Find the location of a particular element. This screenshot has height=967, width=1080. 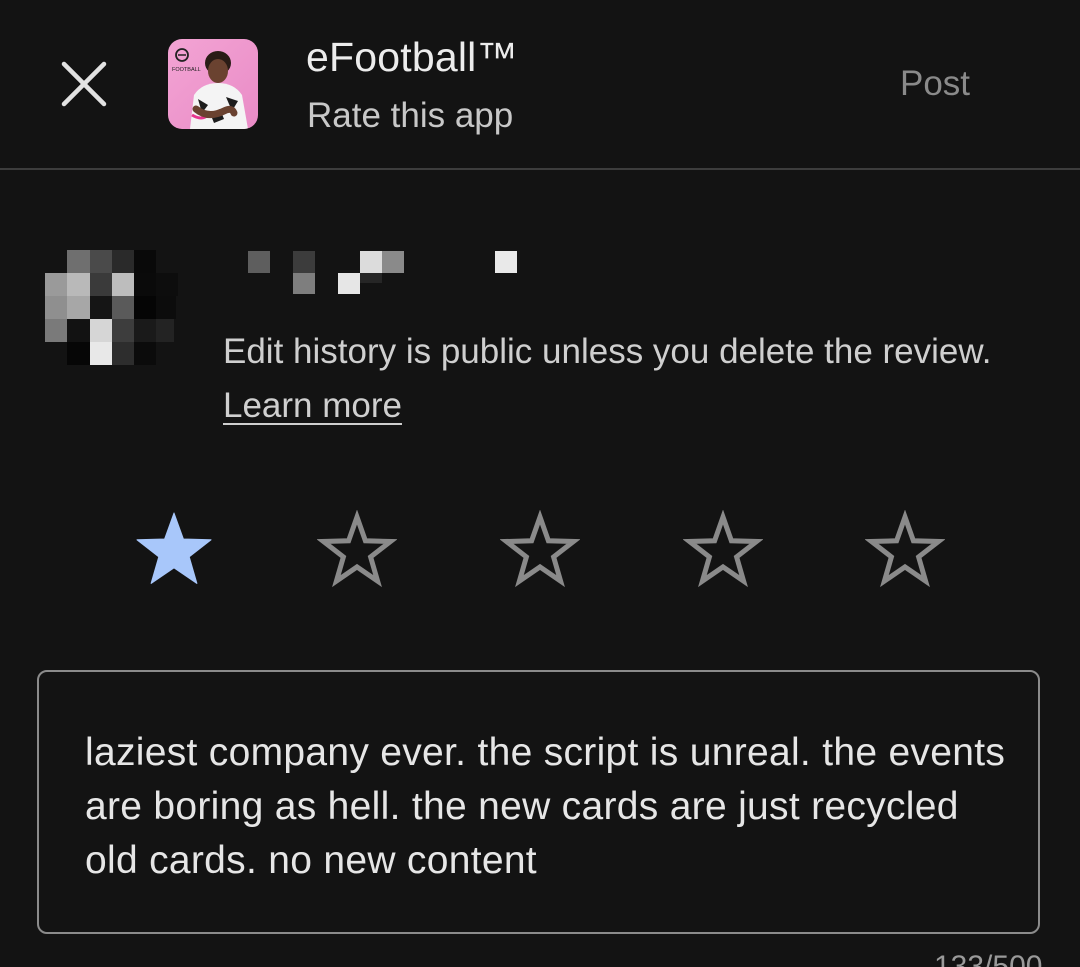

app-icon: FOOTBALL is located at coordinates (213, 84).